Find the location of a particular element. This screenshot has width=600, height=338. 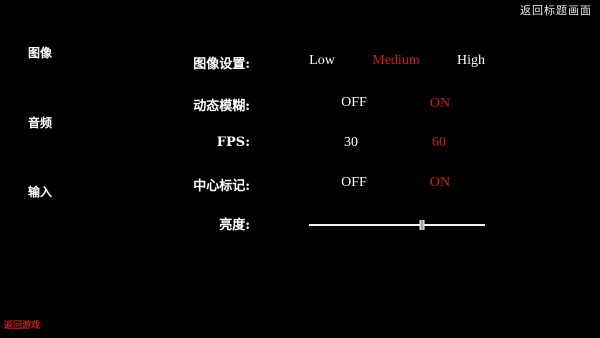

return-to-game-link: 返回游戏 is located at coordinates (22, 324).